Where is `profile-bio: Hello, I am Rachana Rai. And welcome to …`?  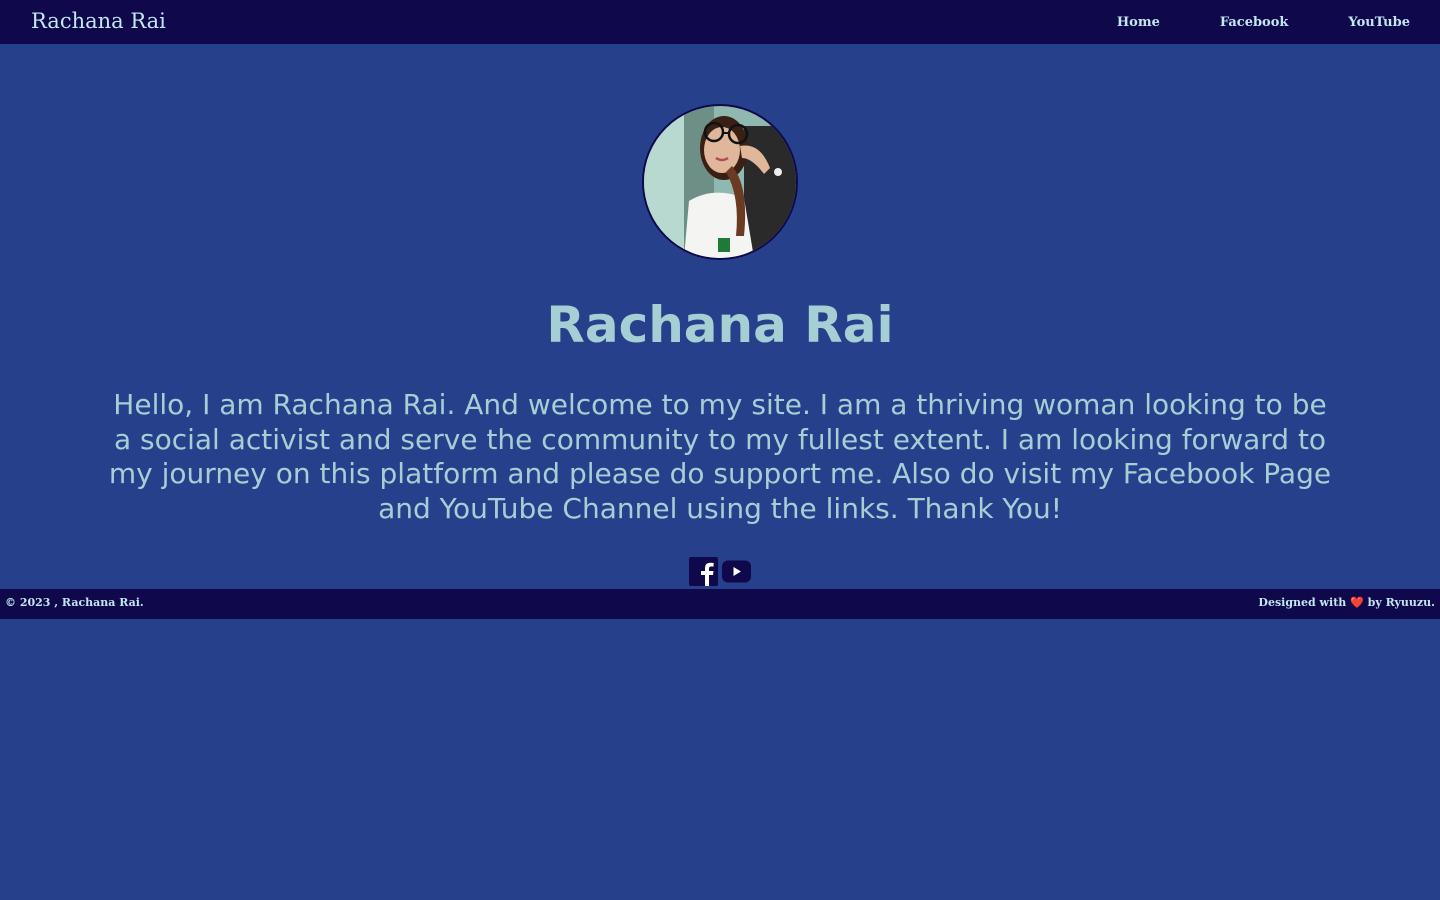
profile-bio: Hello, I am Rachana Rai. And welcome to … is located at coordinates (720, 456).